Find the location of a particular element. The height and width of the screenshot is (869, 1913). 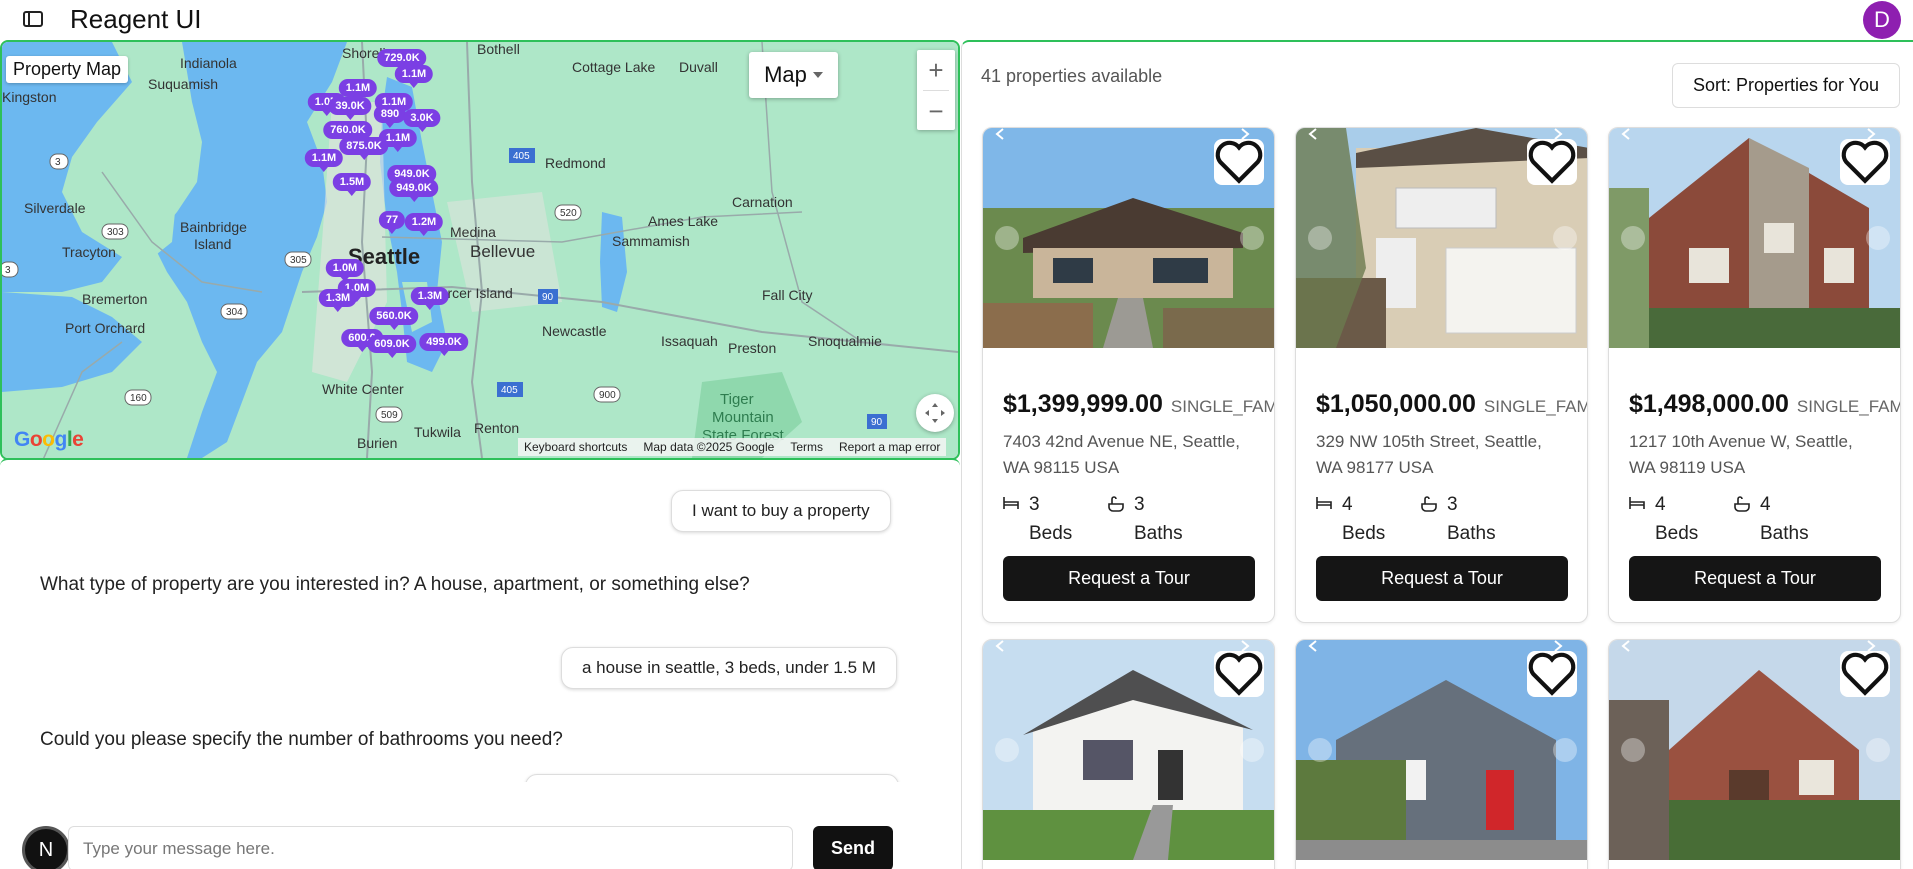

map-place-suquamish: Suquamish is located at coordinates (183, 84).